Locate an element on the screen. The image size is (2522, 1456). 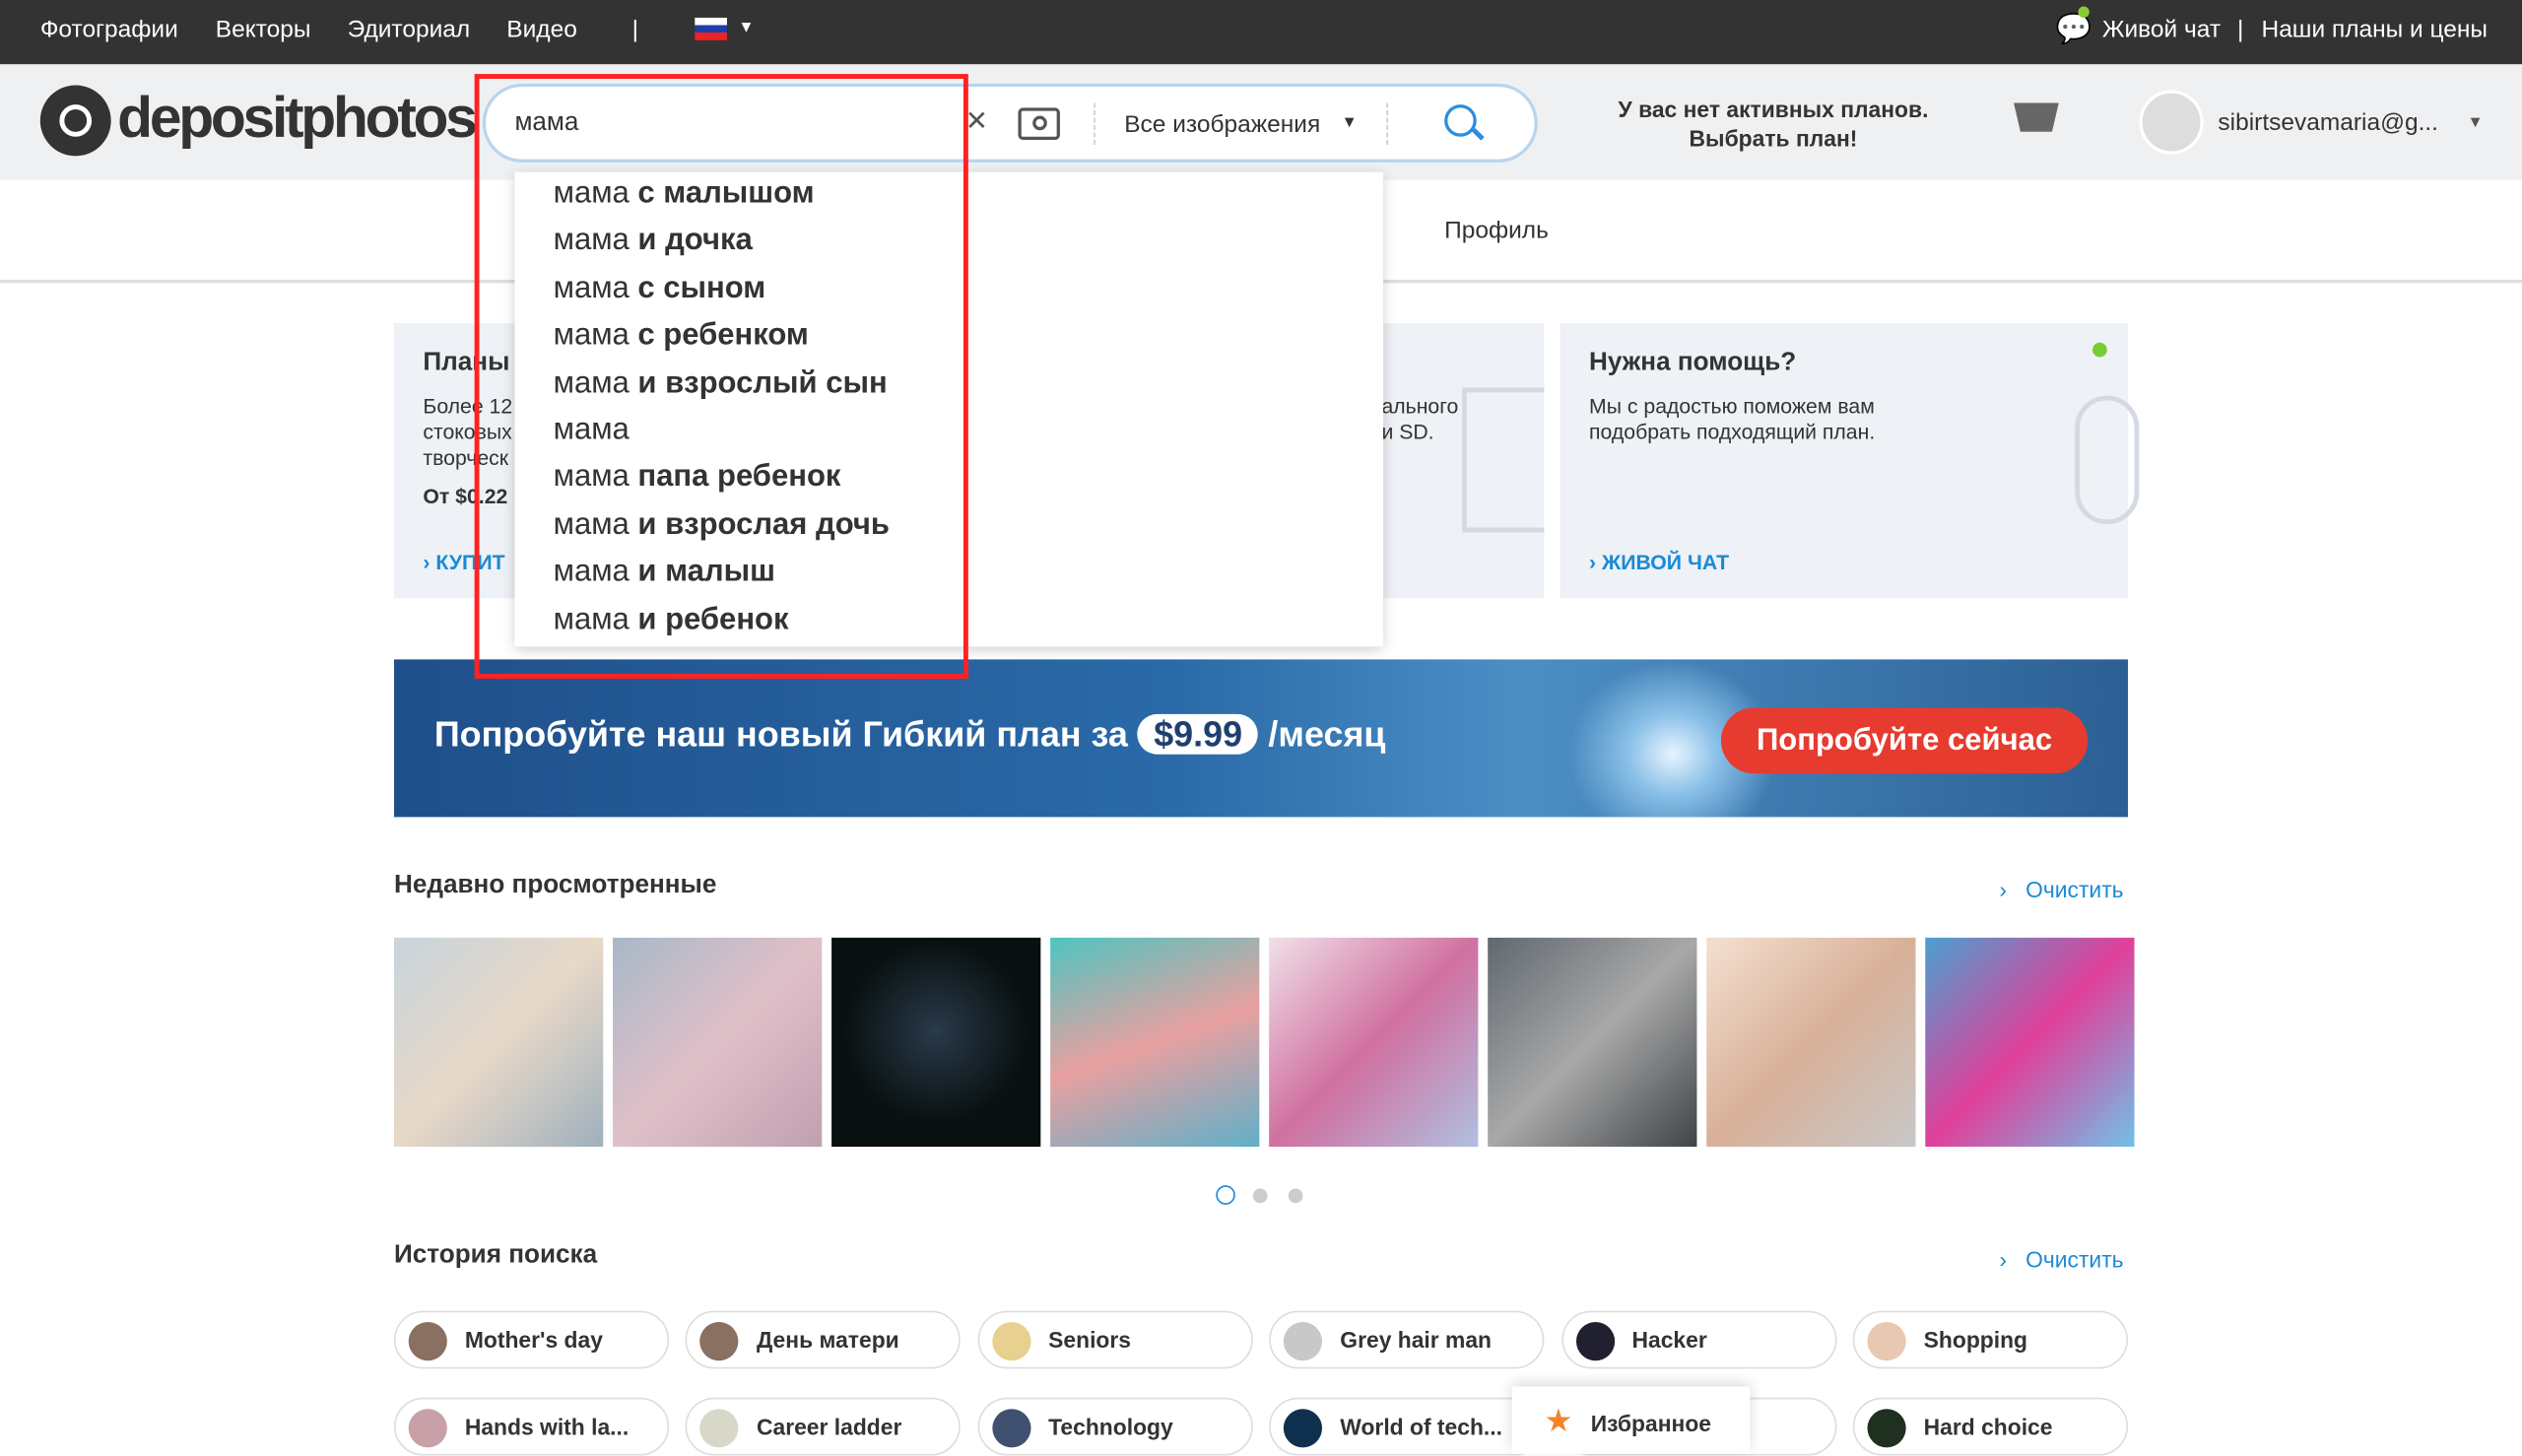
search-box: мама ✕ Все изображения ▼ is located at coordinates (1010, 123).